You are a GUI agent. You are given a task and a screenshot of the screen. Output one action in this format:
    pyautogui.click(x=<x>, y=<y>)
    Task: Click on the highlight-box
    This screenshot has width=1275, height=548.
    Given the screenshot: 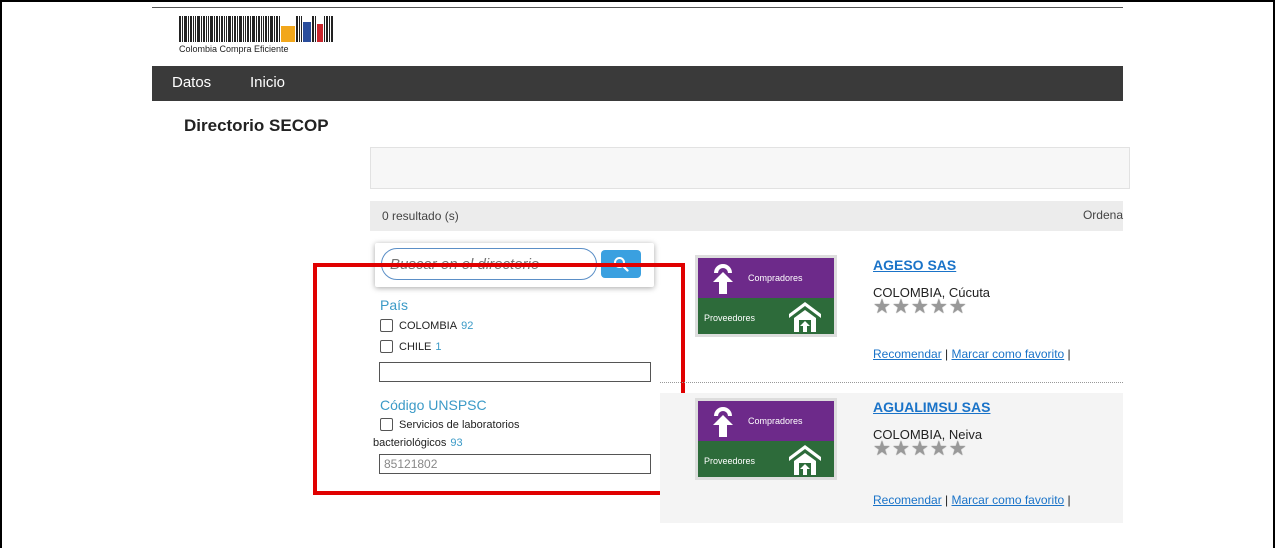 What is the action you would take?
    pyautogui.click(x=499, y=379)
    